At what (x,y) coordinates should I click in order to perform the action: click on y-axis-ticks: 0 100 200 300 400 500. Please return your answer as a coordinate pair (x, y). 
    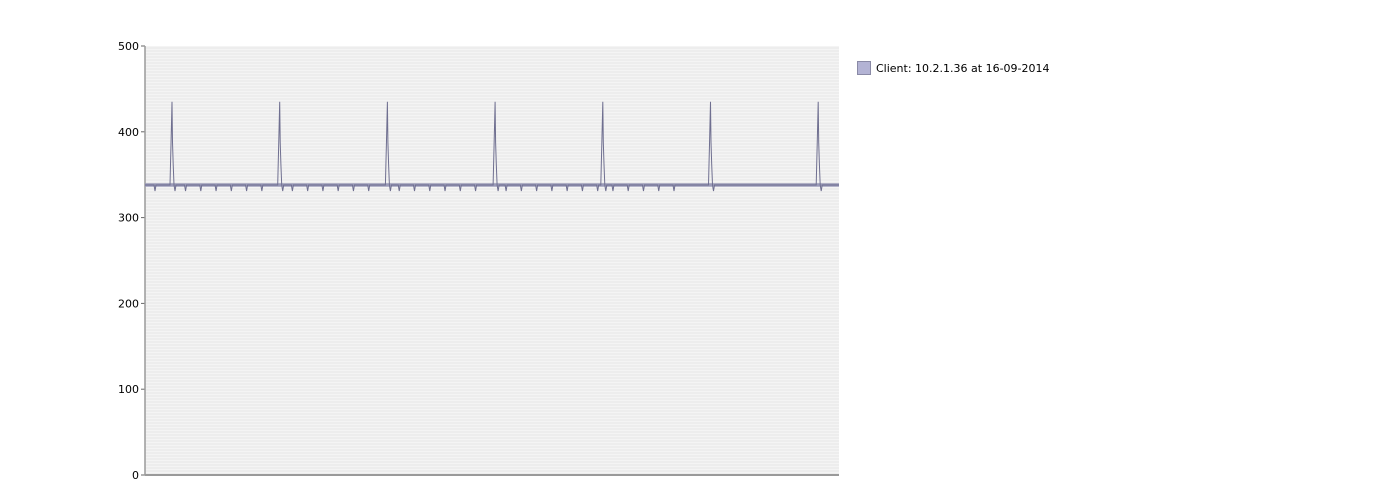
    Looking at the image, I should click on (131, 261).